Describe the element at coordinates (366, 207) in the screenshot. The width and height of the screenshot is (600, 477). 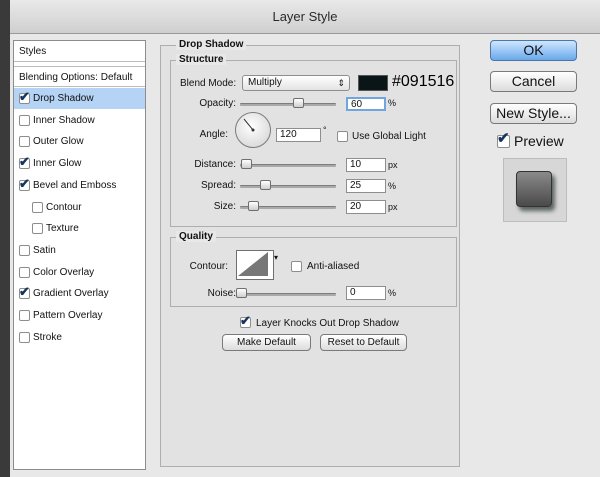
I see `size-field: 20` at that location.